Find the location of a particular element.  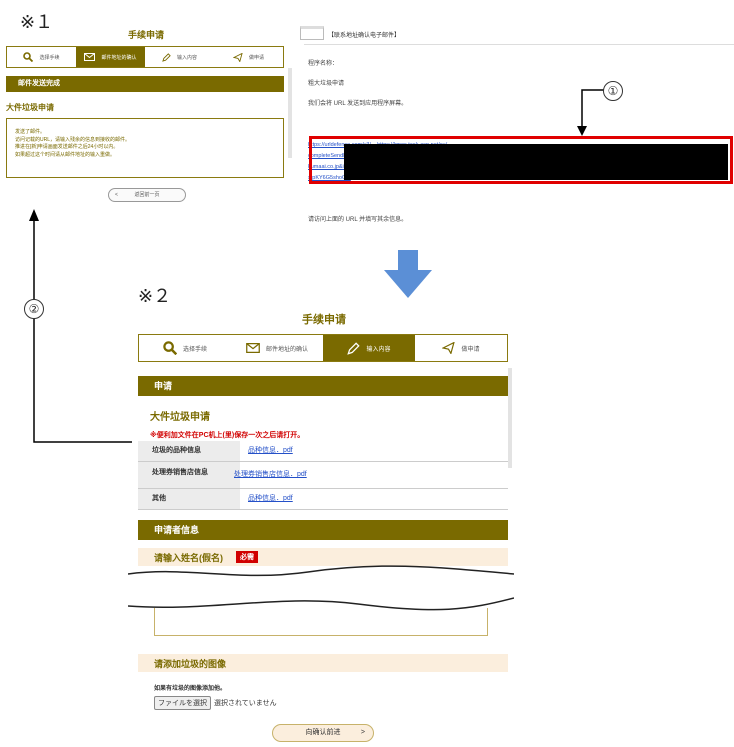

email-line: 我们会将 URL 发送到应用程序屏幕。 is located at coordinates (358, 104).